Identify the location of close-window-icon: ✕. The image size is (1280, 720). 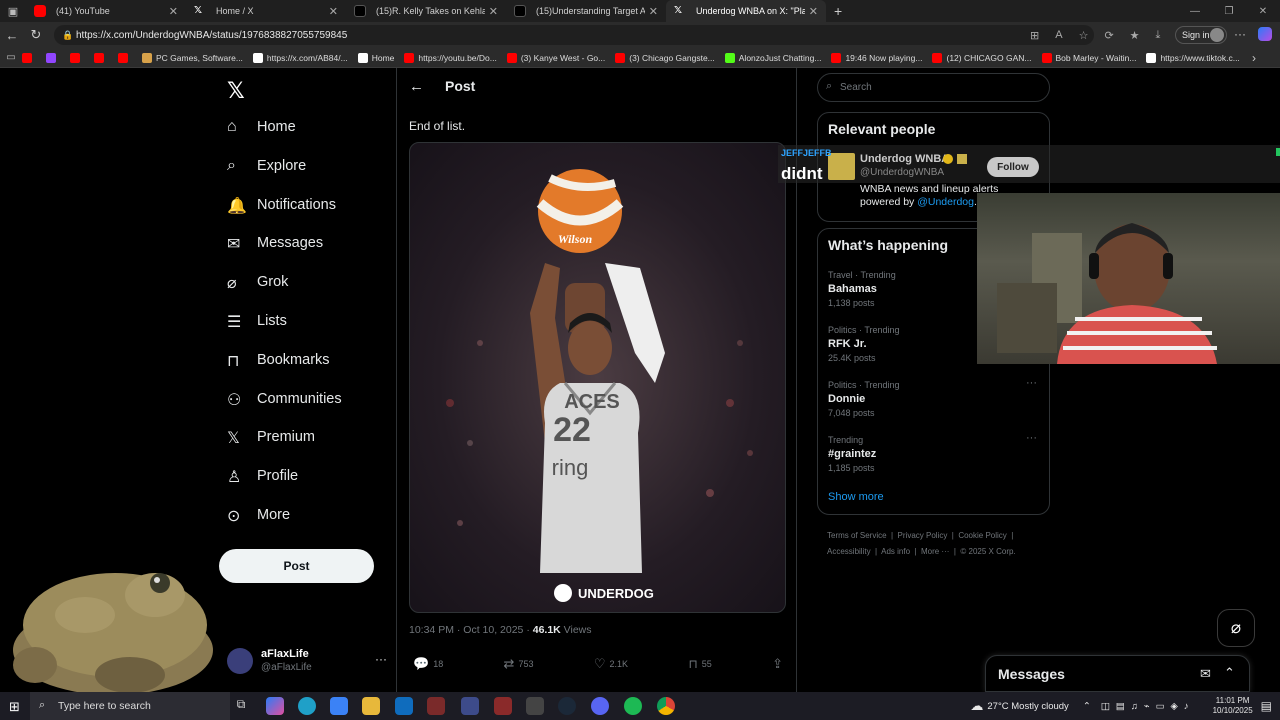
(1263, 11).